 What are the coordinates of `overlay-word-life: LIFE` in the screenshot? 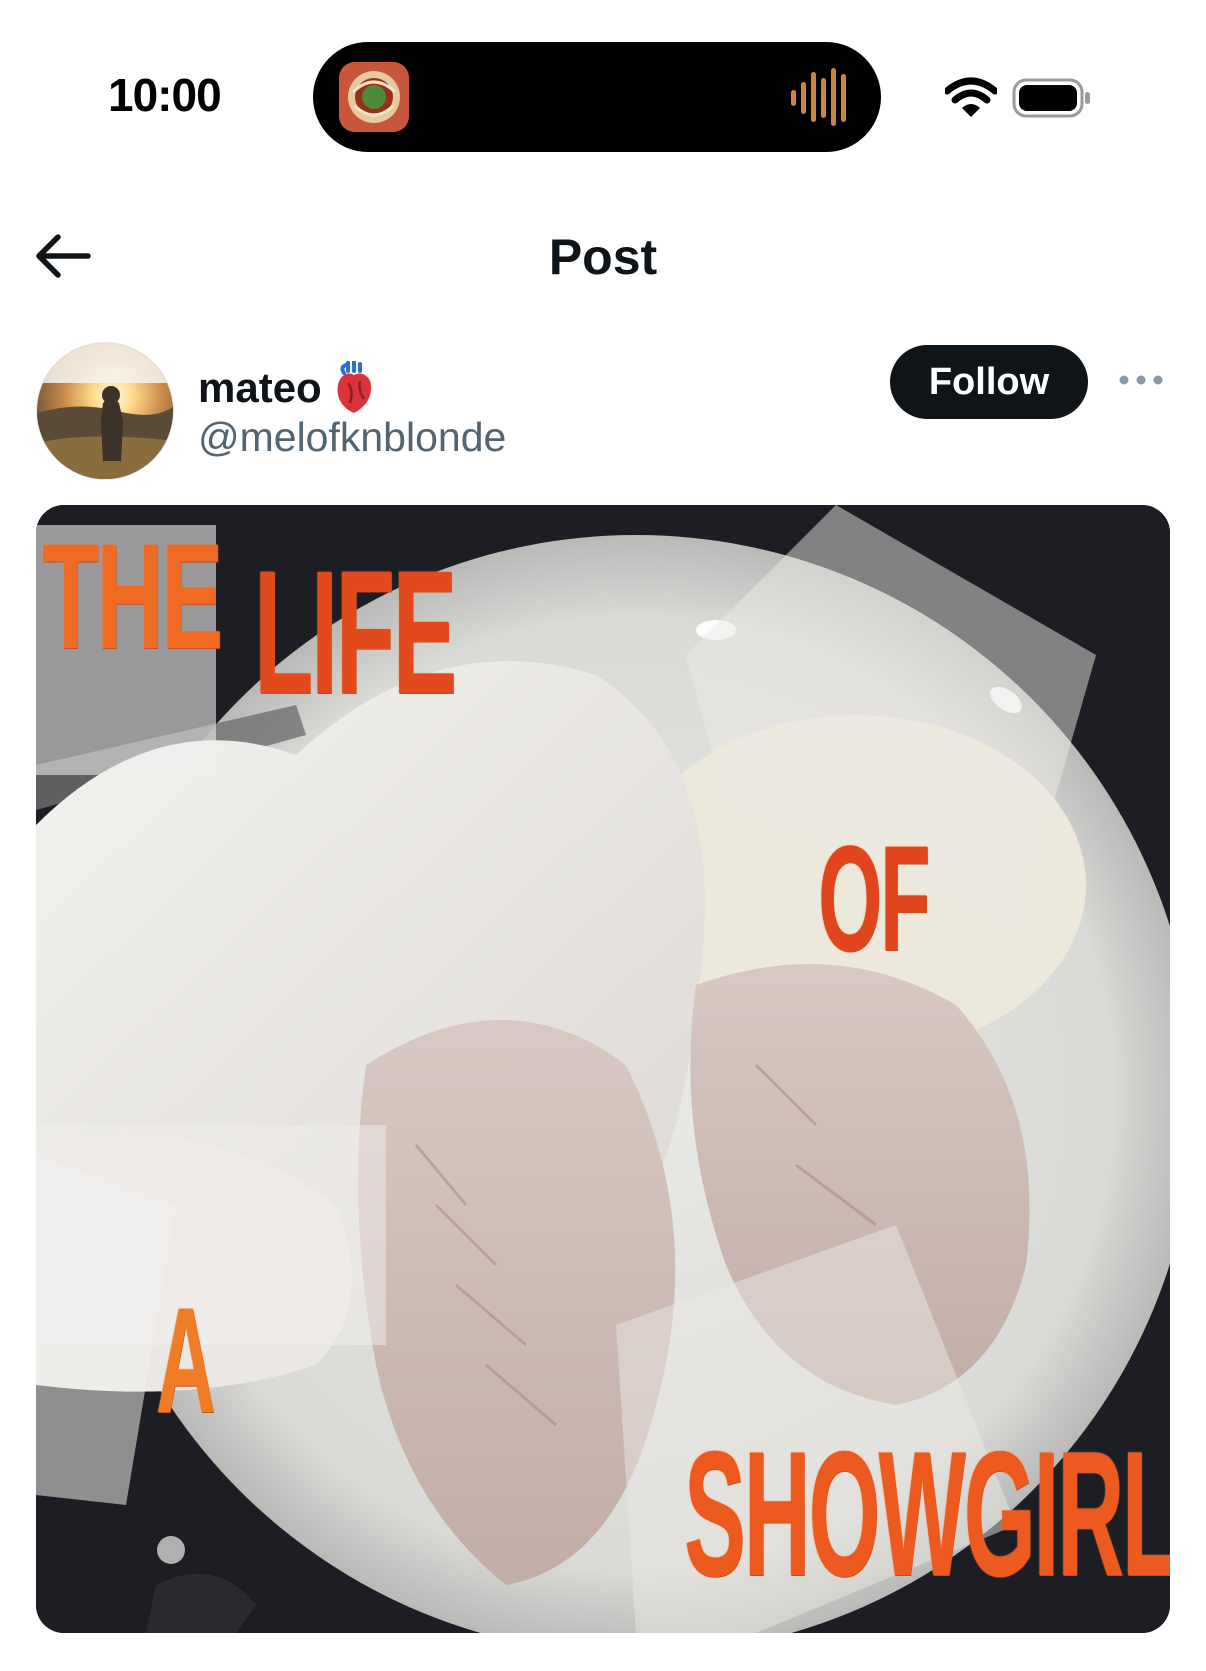 It's located at (355, 633).